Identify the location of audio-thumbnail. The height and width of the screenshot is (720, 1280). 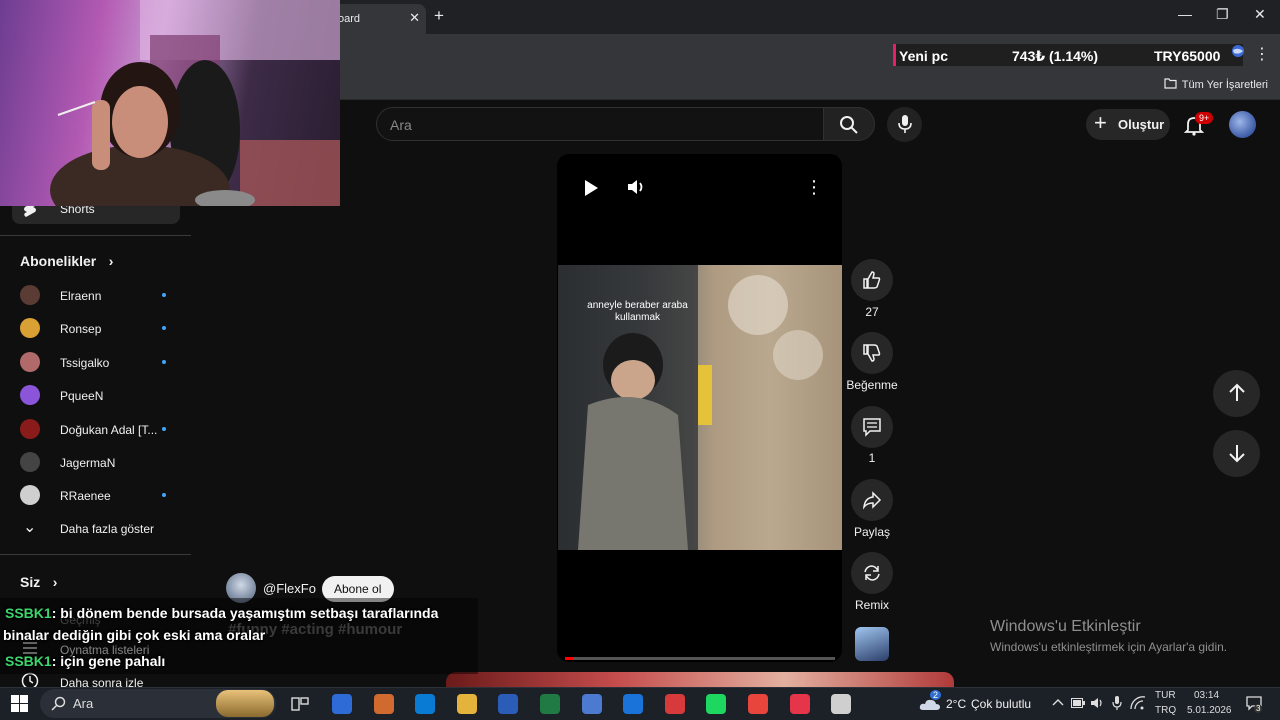
(872, 644).